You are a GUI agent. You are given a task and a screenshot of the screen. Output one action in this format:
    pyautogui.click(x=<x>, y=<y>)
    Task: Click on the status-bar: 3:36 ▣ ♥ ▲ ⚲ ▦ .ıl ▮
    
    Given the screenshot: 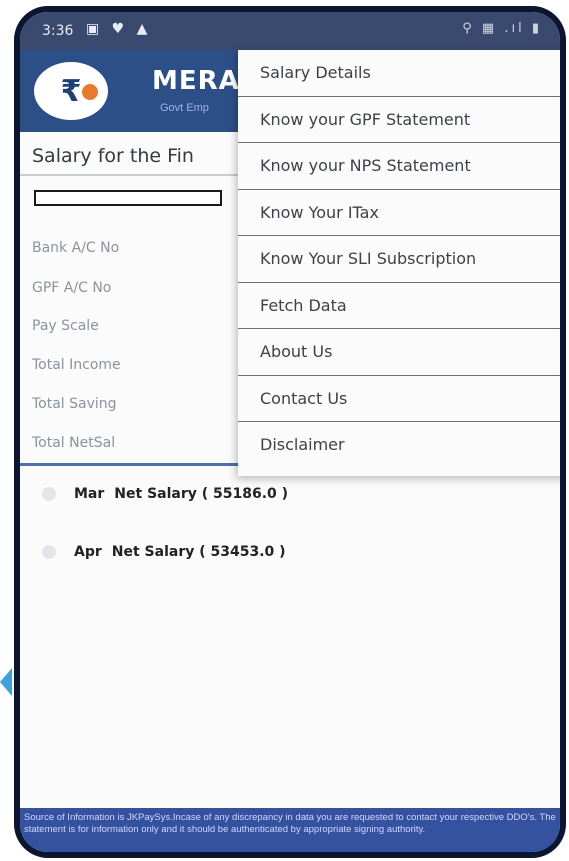 What is the action you would take?
    pyautogui.click(x=290, y=31)
    